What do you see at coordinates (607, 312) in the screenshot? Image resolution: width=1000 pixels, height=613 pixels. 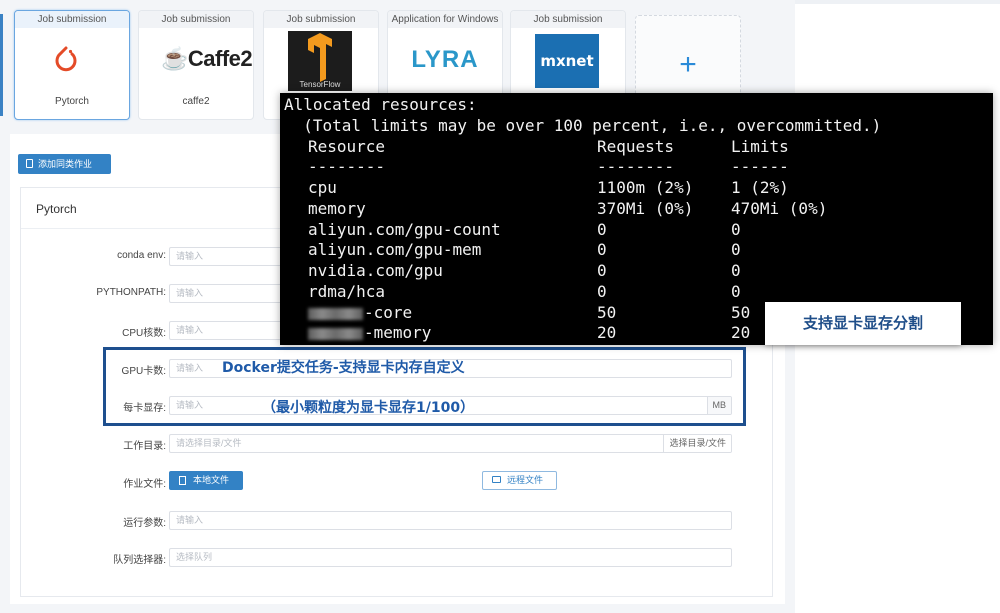 I see `row-requests: 50` at bounding box center [607, 312].